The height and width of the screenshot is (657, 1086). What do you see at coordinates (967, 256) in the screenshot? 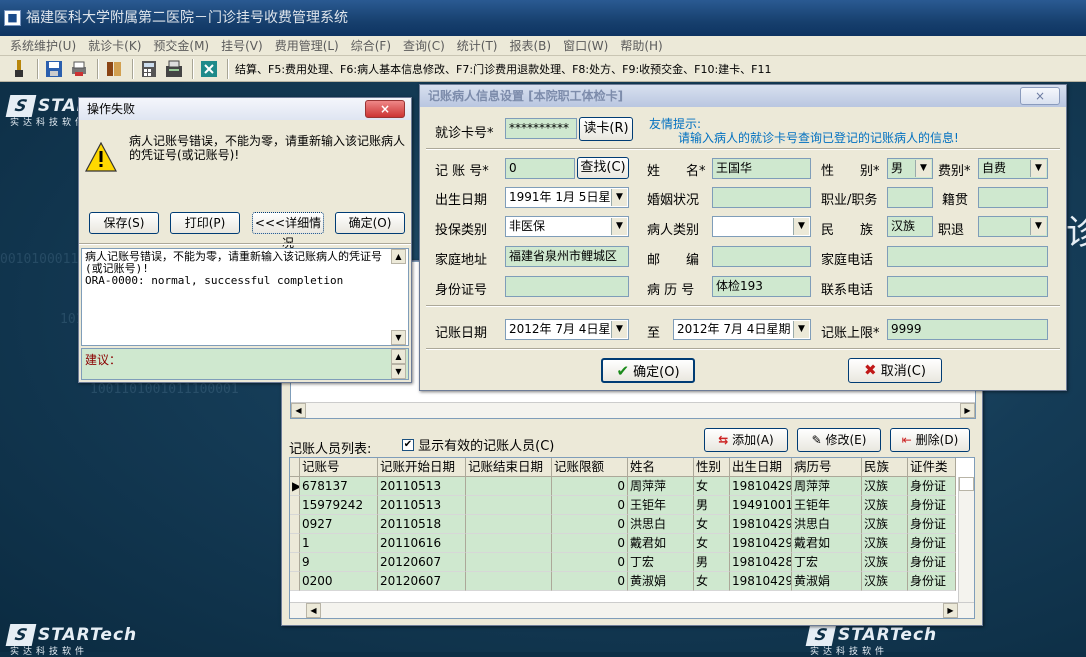
I see `home-phone-field` at bounding box center [967, 256].